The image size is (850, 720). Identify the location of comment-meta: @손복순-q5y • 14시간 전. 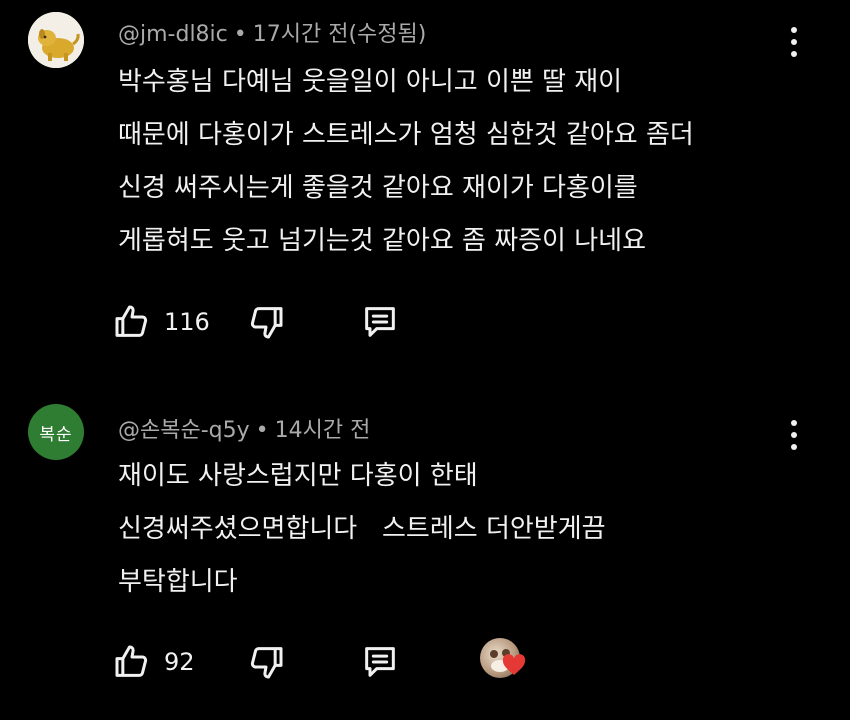
(244, 428).